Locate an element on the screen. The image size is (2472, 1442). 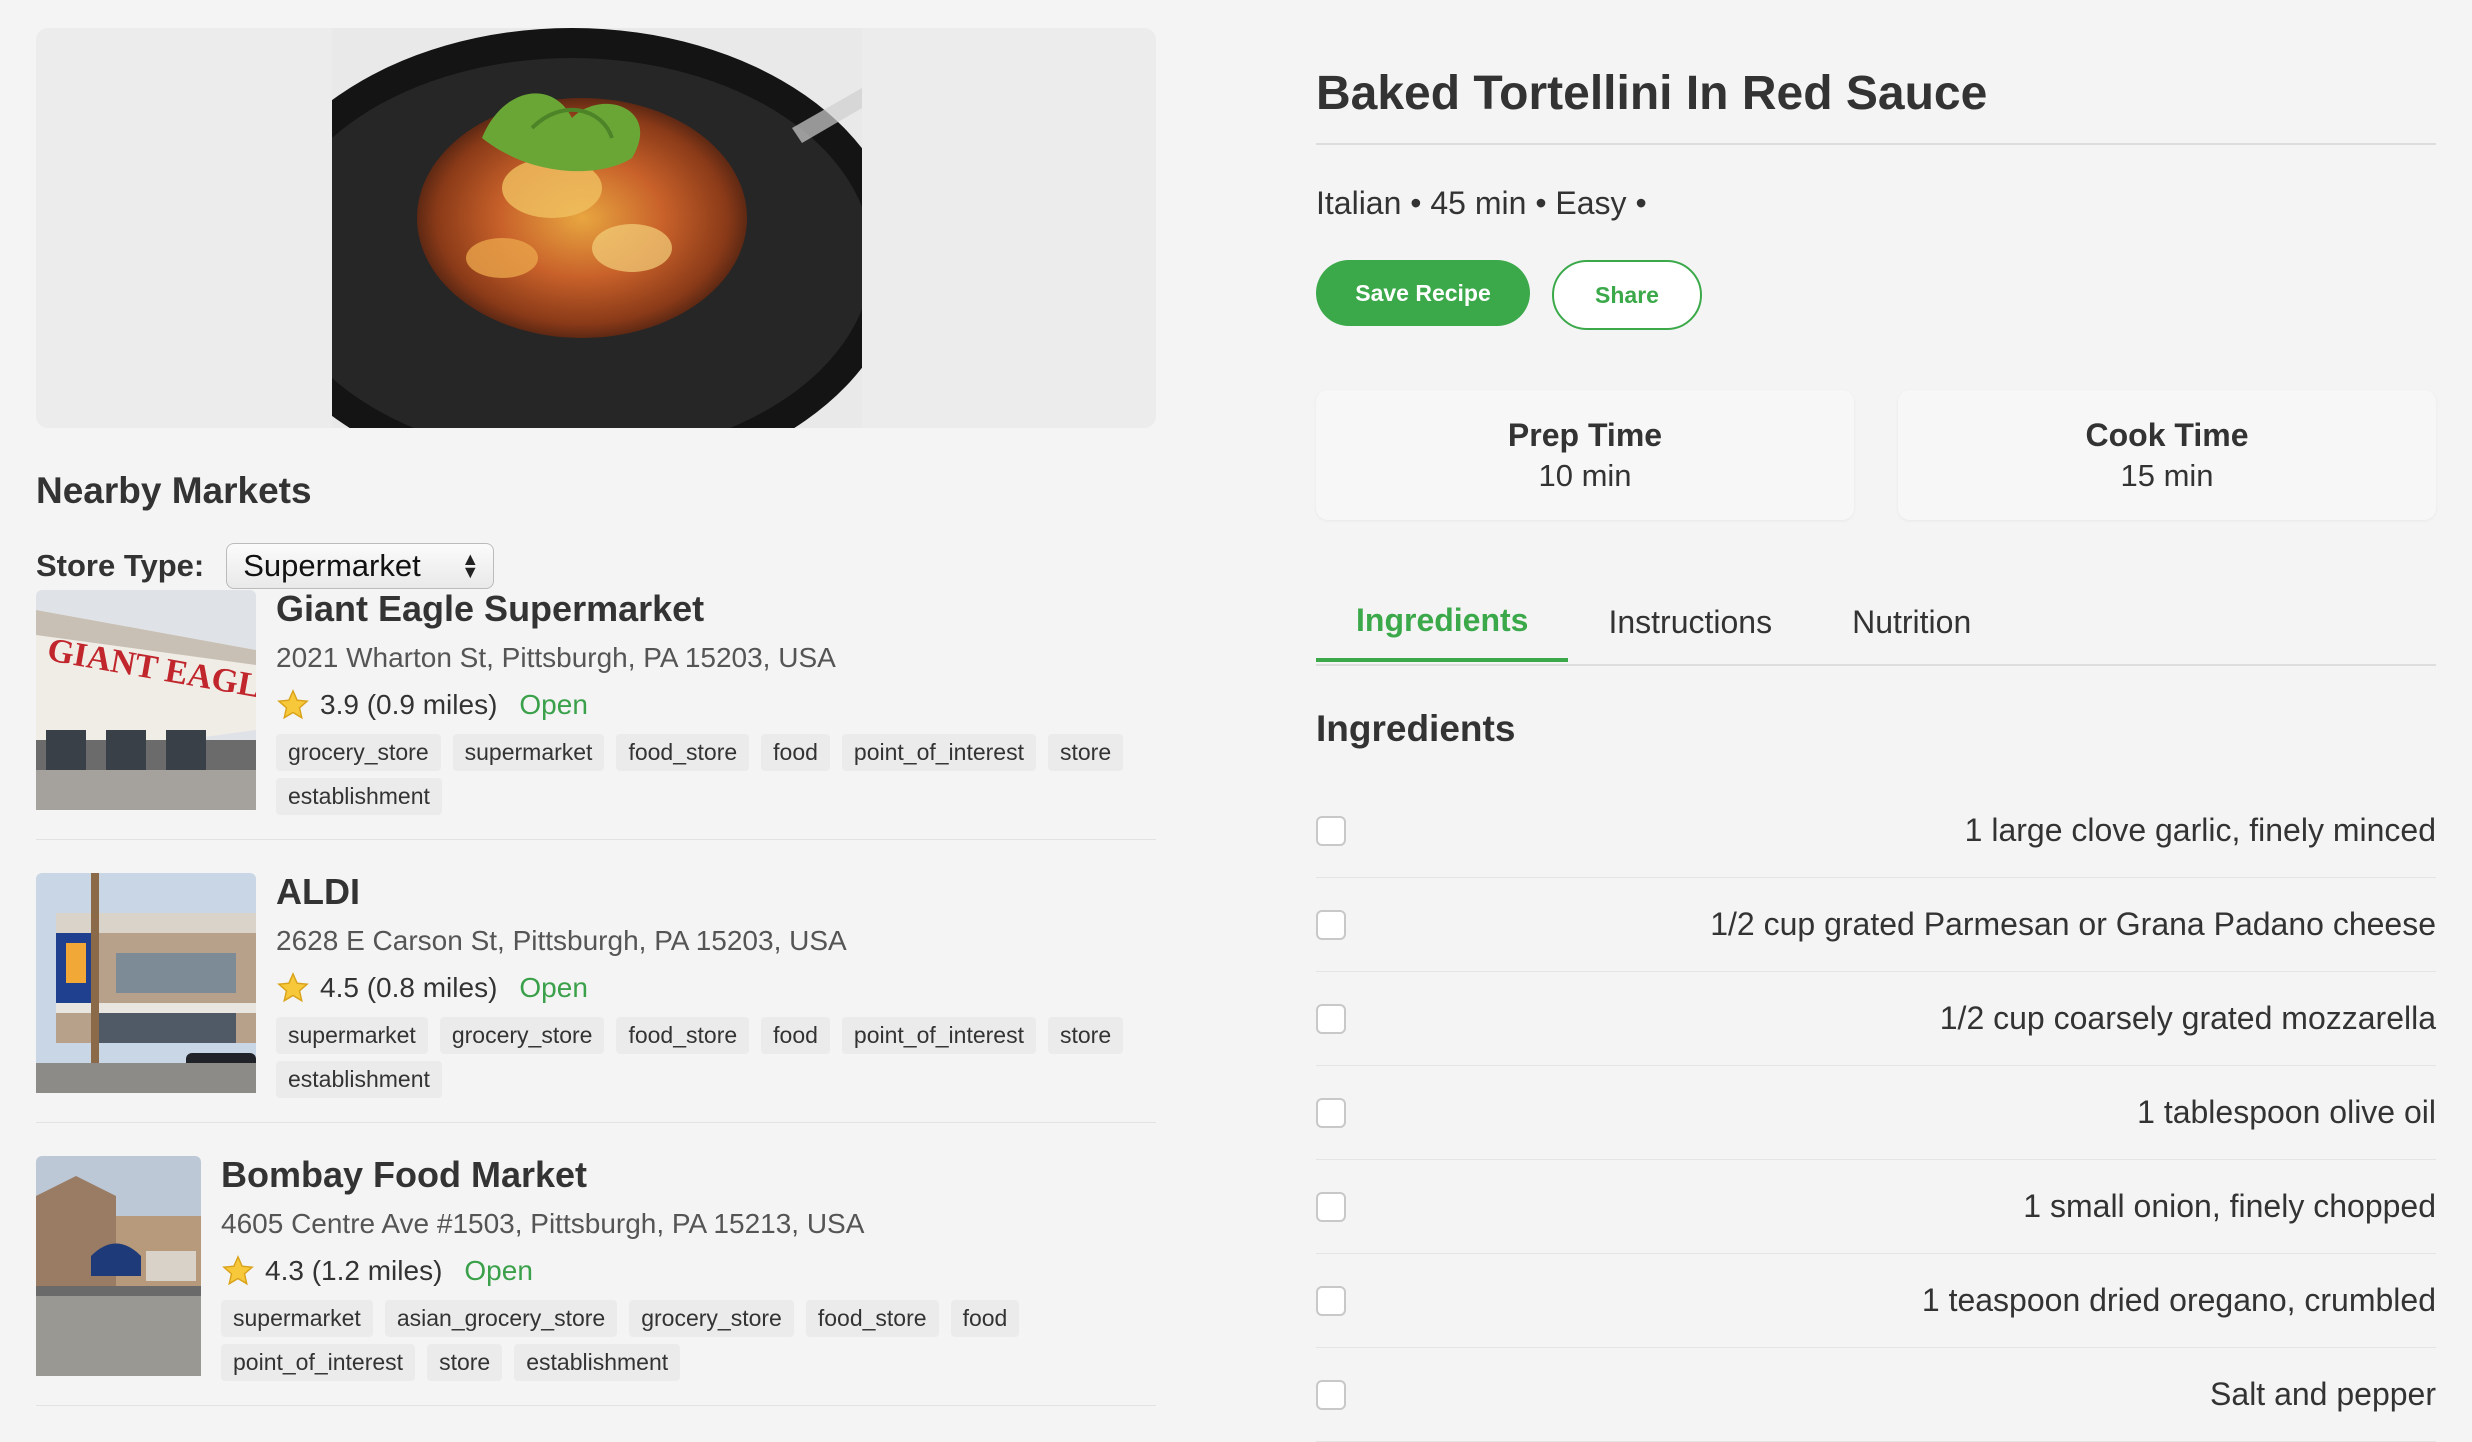
tab-ingredients: Ingredients is located at coordinates (1442, 622).